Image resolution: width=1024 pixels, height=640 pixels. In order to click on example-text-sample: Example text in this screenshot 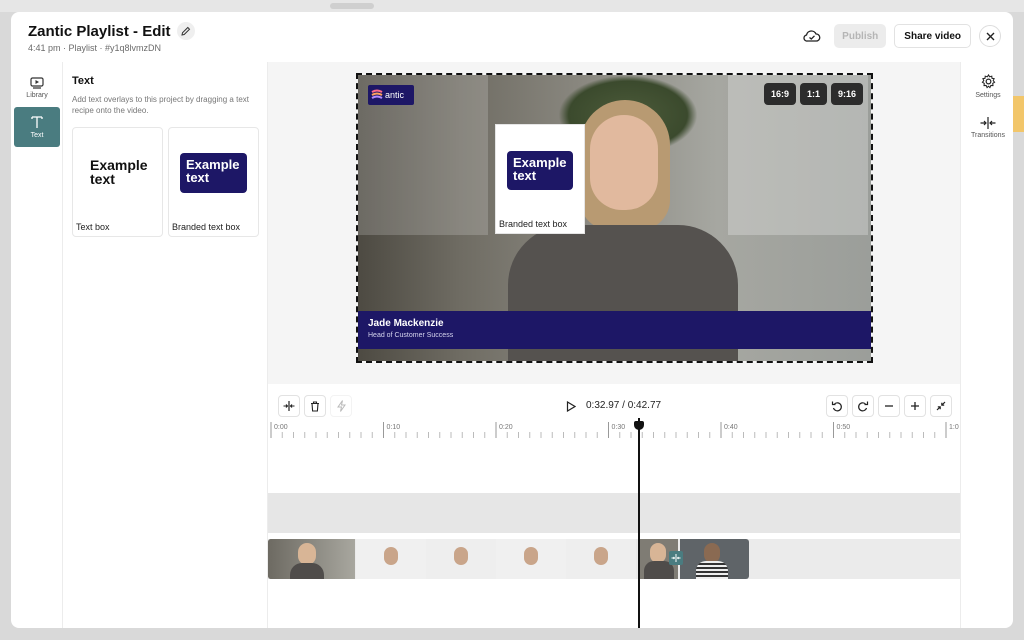, I will do `click(119, 172)`.